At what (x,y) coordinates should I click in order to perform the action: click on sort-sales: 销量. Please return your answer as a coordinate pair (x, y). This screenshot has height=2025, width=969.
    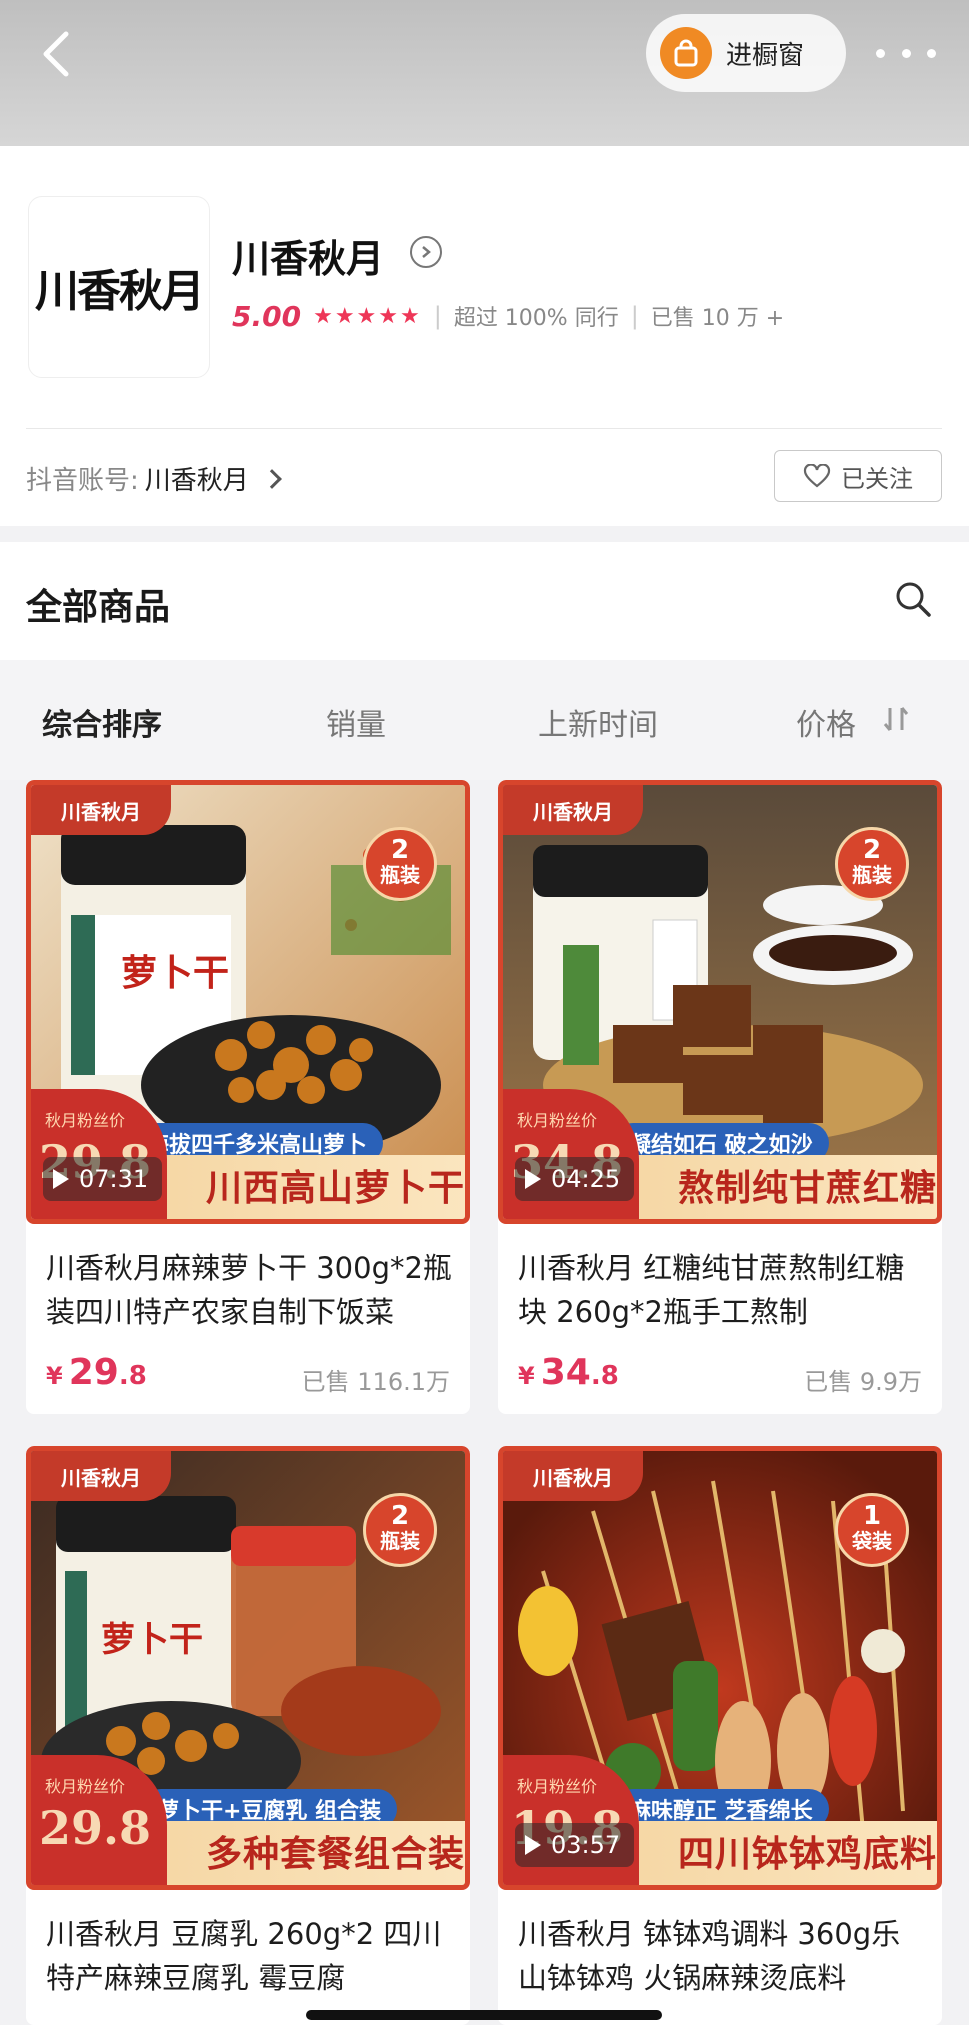
    Looking at the image, I should click on (356, 722).